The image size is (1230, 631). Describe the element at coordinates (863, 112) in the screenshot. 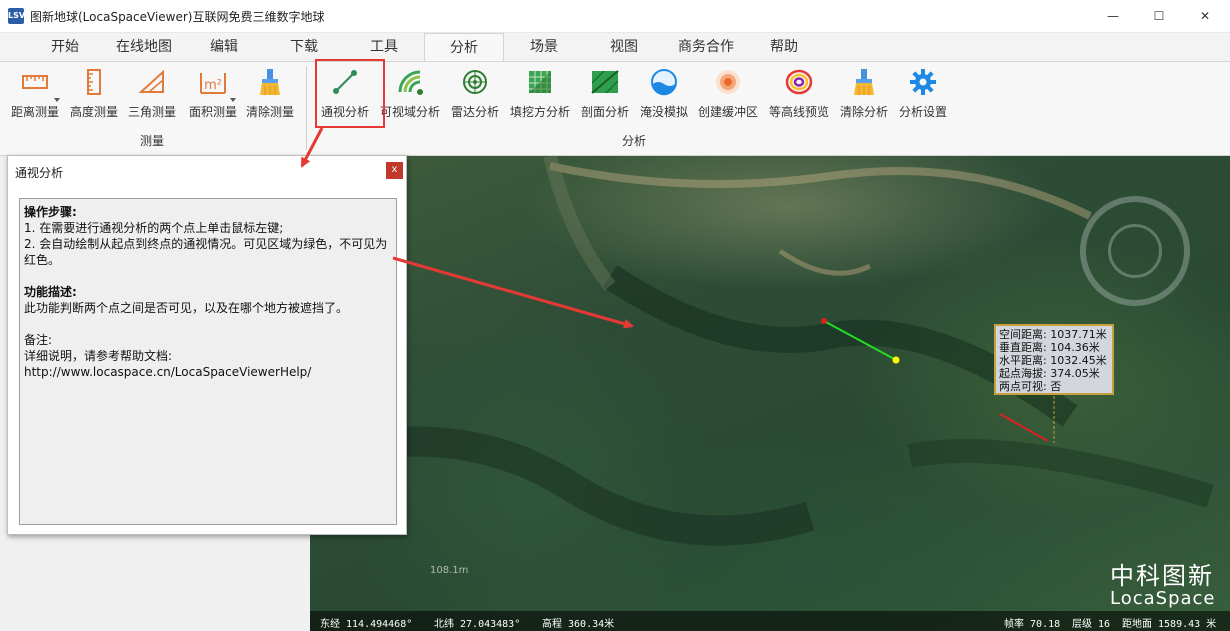

I see `clear-analysis-label: 清除分析` at that location.